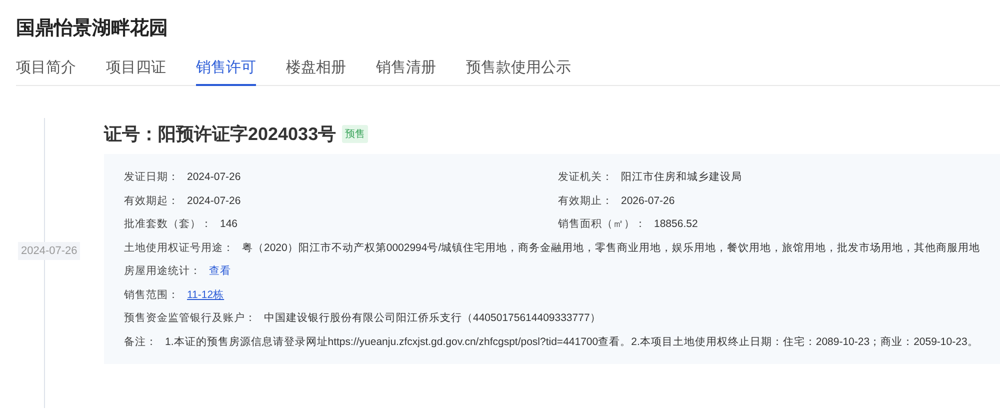 Image resolution: width=1000 pixels, height=410 pixels. What do you see at coordinates (518, 72) in the screenshot?
I see `tab: 预售款使用公示` at bounding box center [518, 72].